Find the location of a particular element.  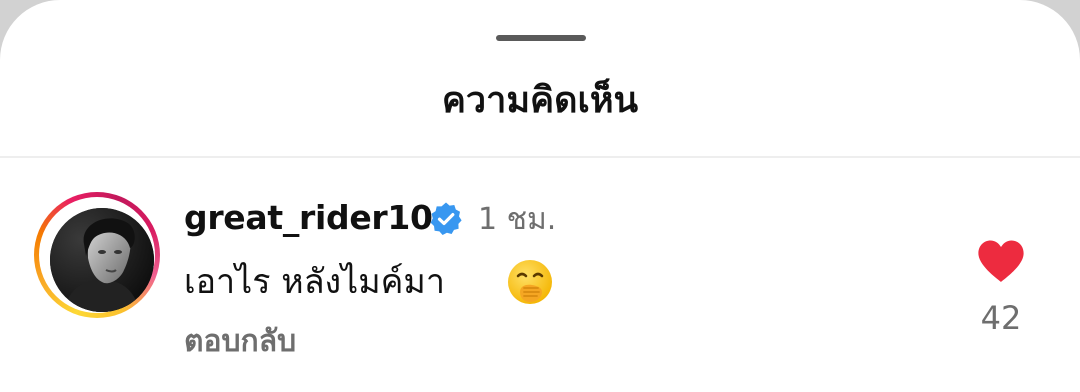

sheet-title: ความคิดเห็น is located at coordinates (540, 100).